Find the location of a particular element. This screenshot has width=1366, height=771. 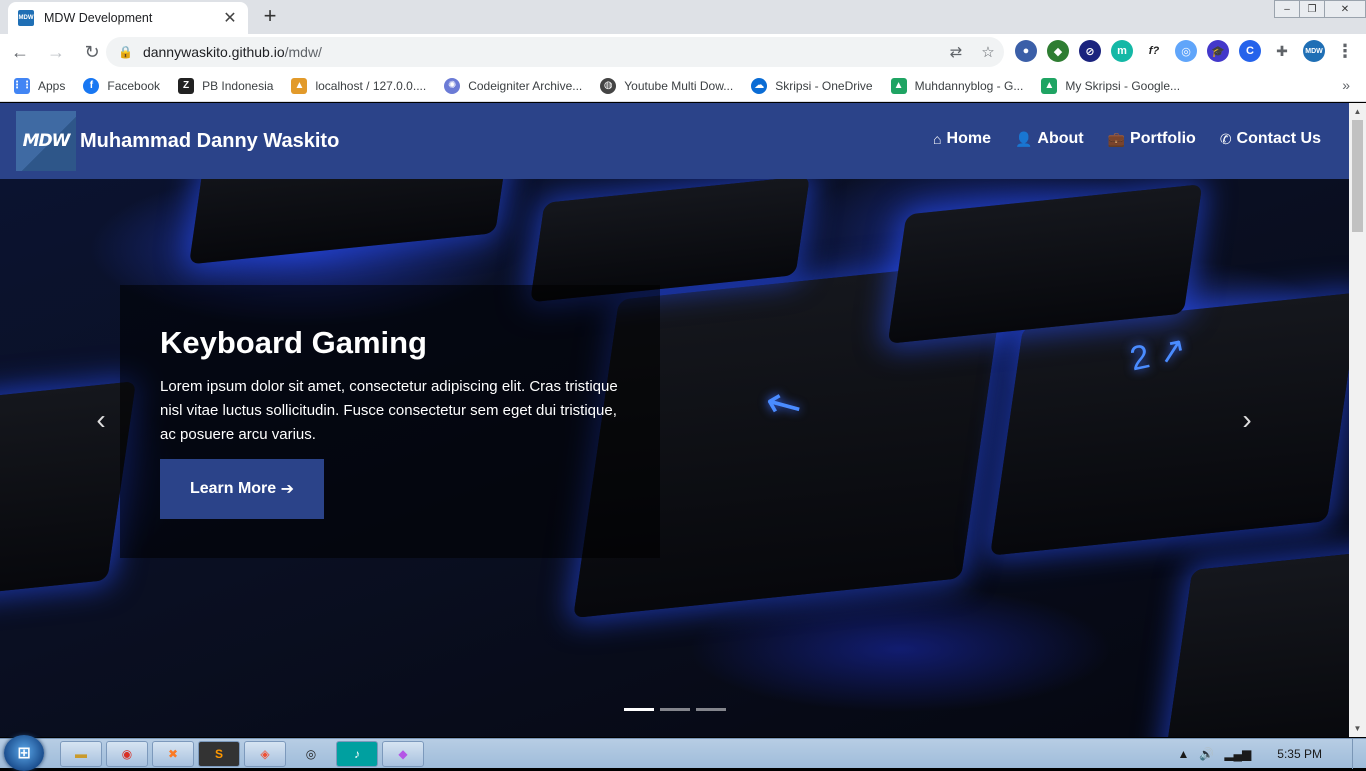

url-text: dannywaskito.github.io/mdw/ is located at coordinates (541, 52).